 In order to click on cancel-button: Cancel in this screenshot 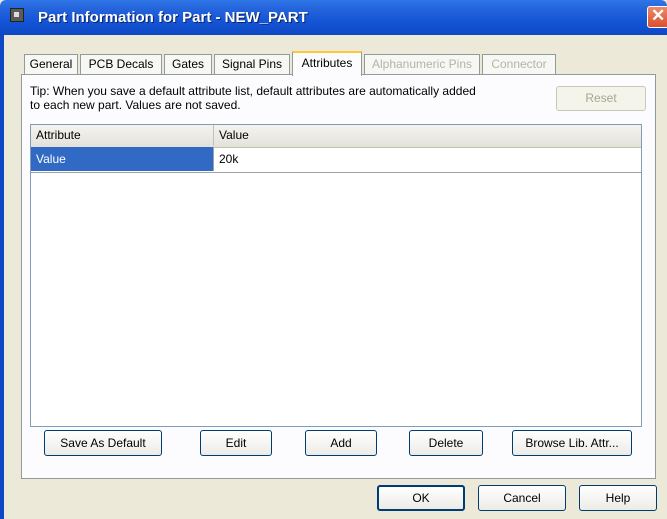, I will do `click(522, 498)`.